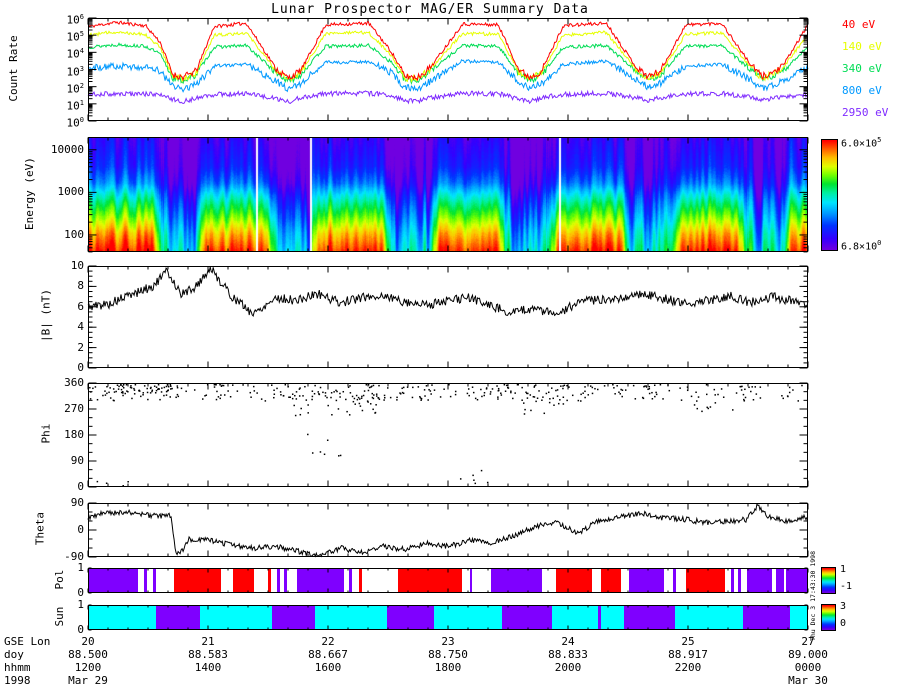  I want to click on y-tick-label: 6, so click(80, 306).